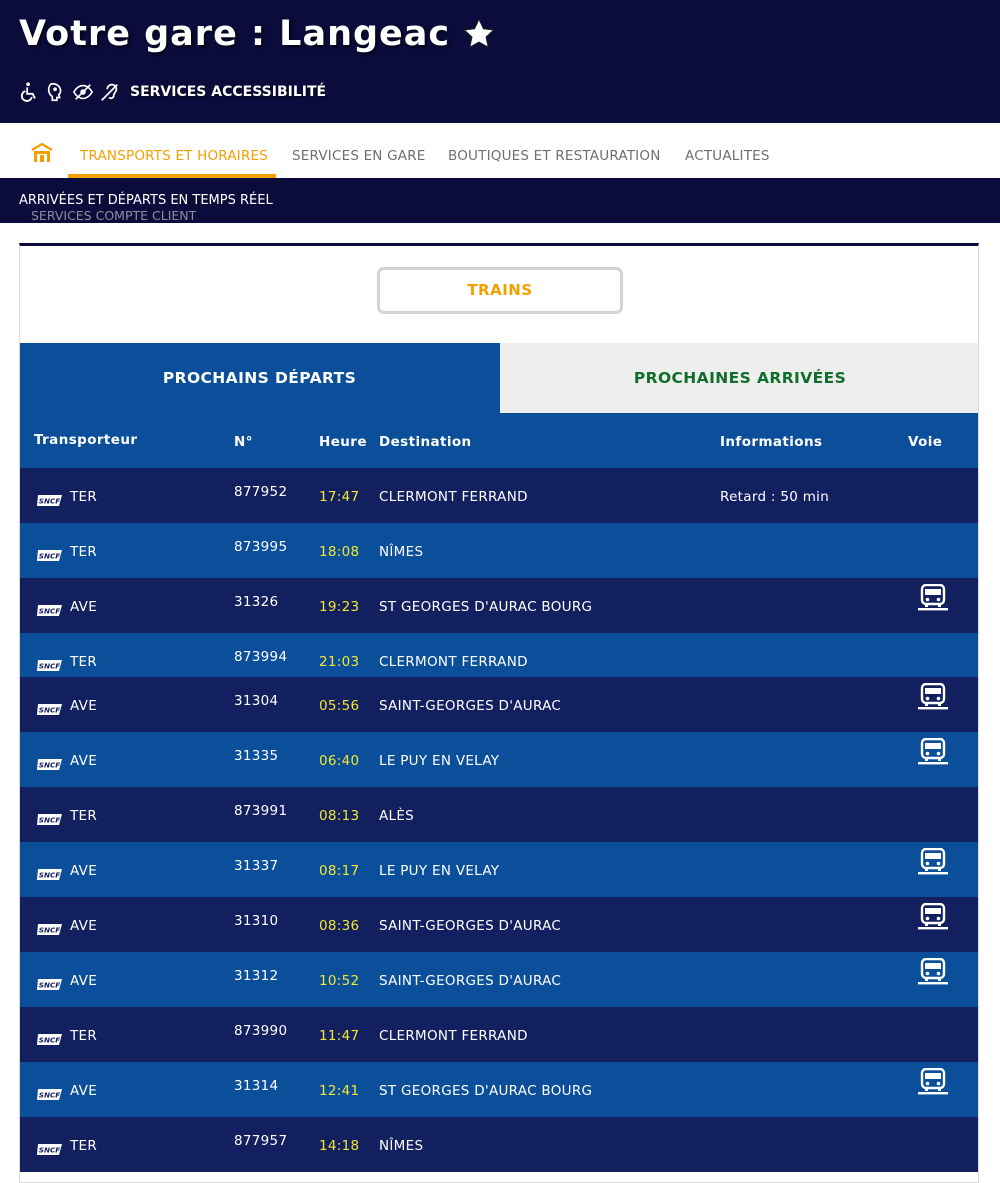 The image size is (1000, 1183). I want to click on train-number-cell: 31335, so click(256, 756).